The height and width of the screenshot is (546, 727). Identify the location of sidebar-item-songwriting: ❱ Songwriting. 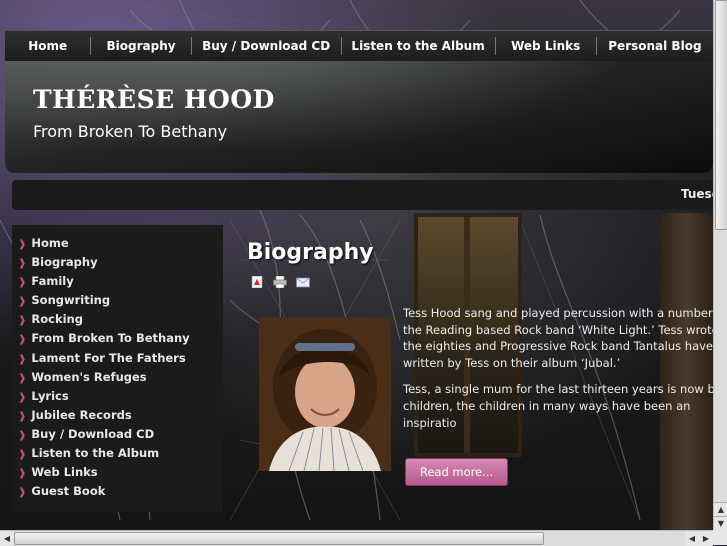
(117, 300).